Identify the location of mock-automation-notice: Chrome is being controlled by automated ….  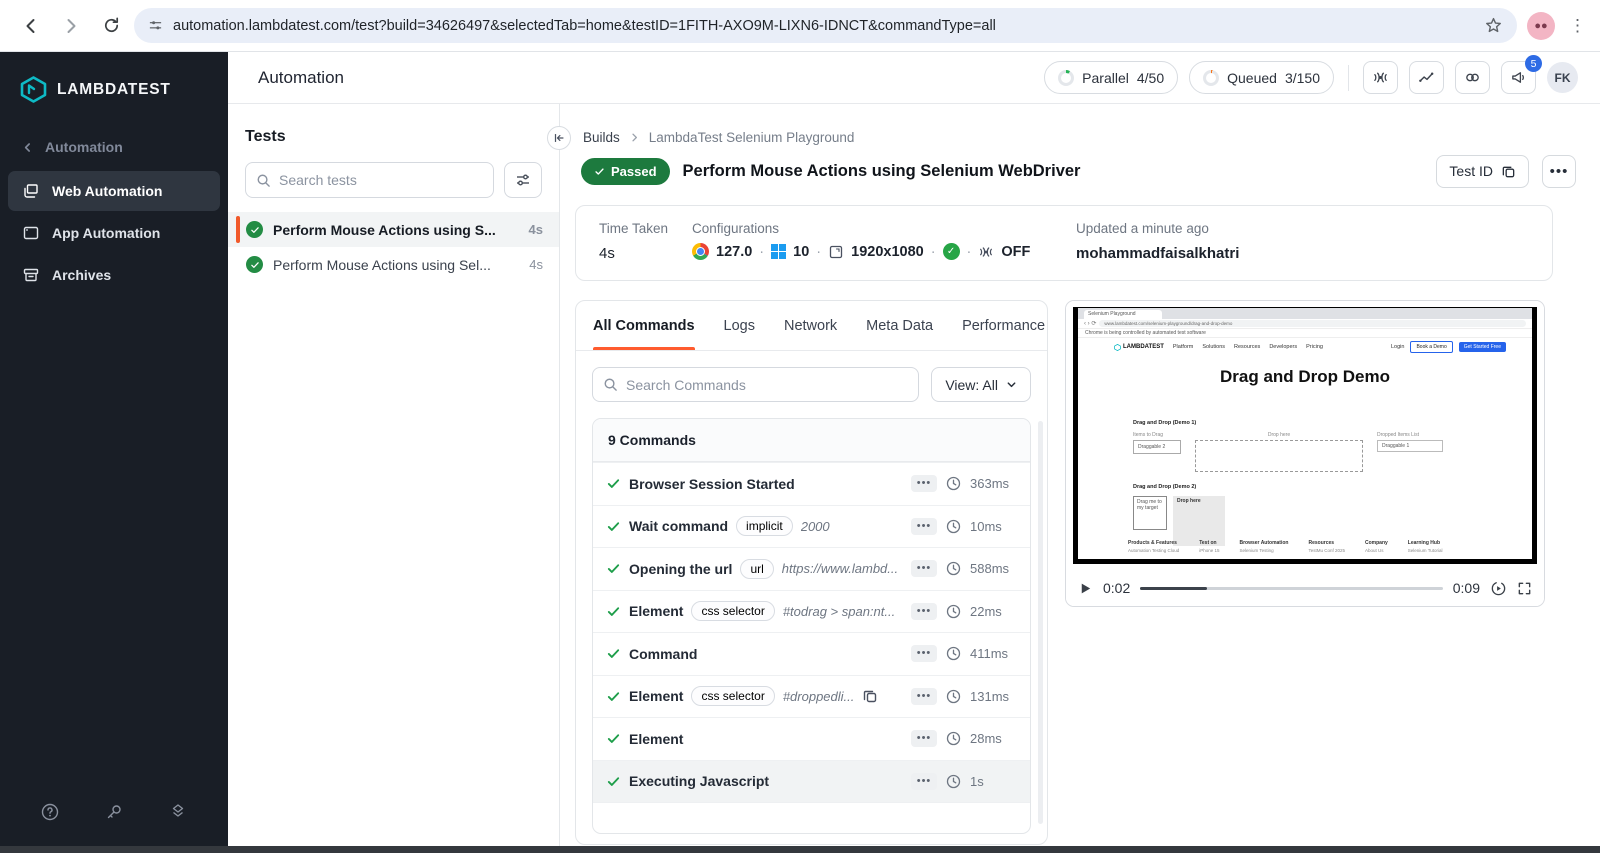
(1305, 333).